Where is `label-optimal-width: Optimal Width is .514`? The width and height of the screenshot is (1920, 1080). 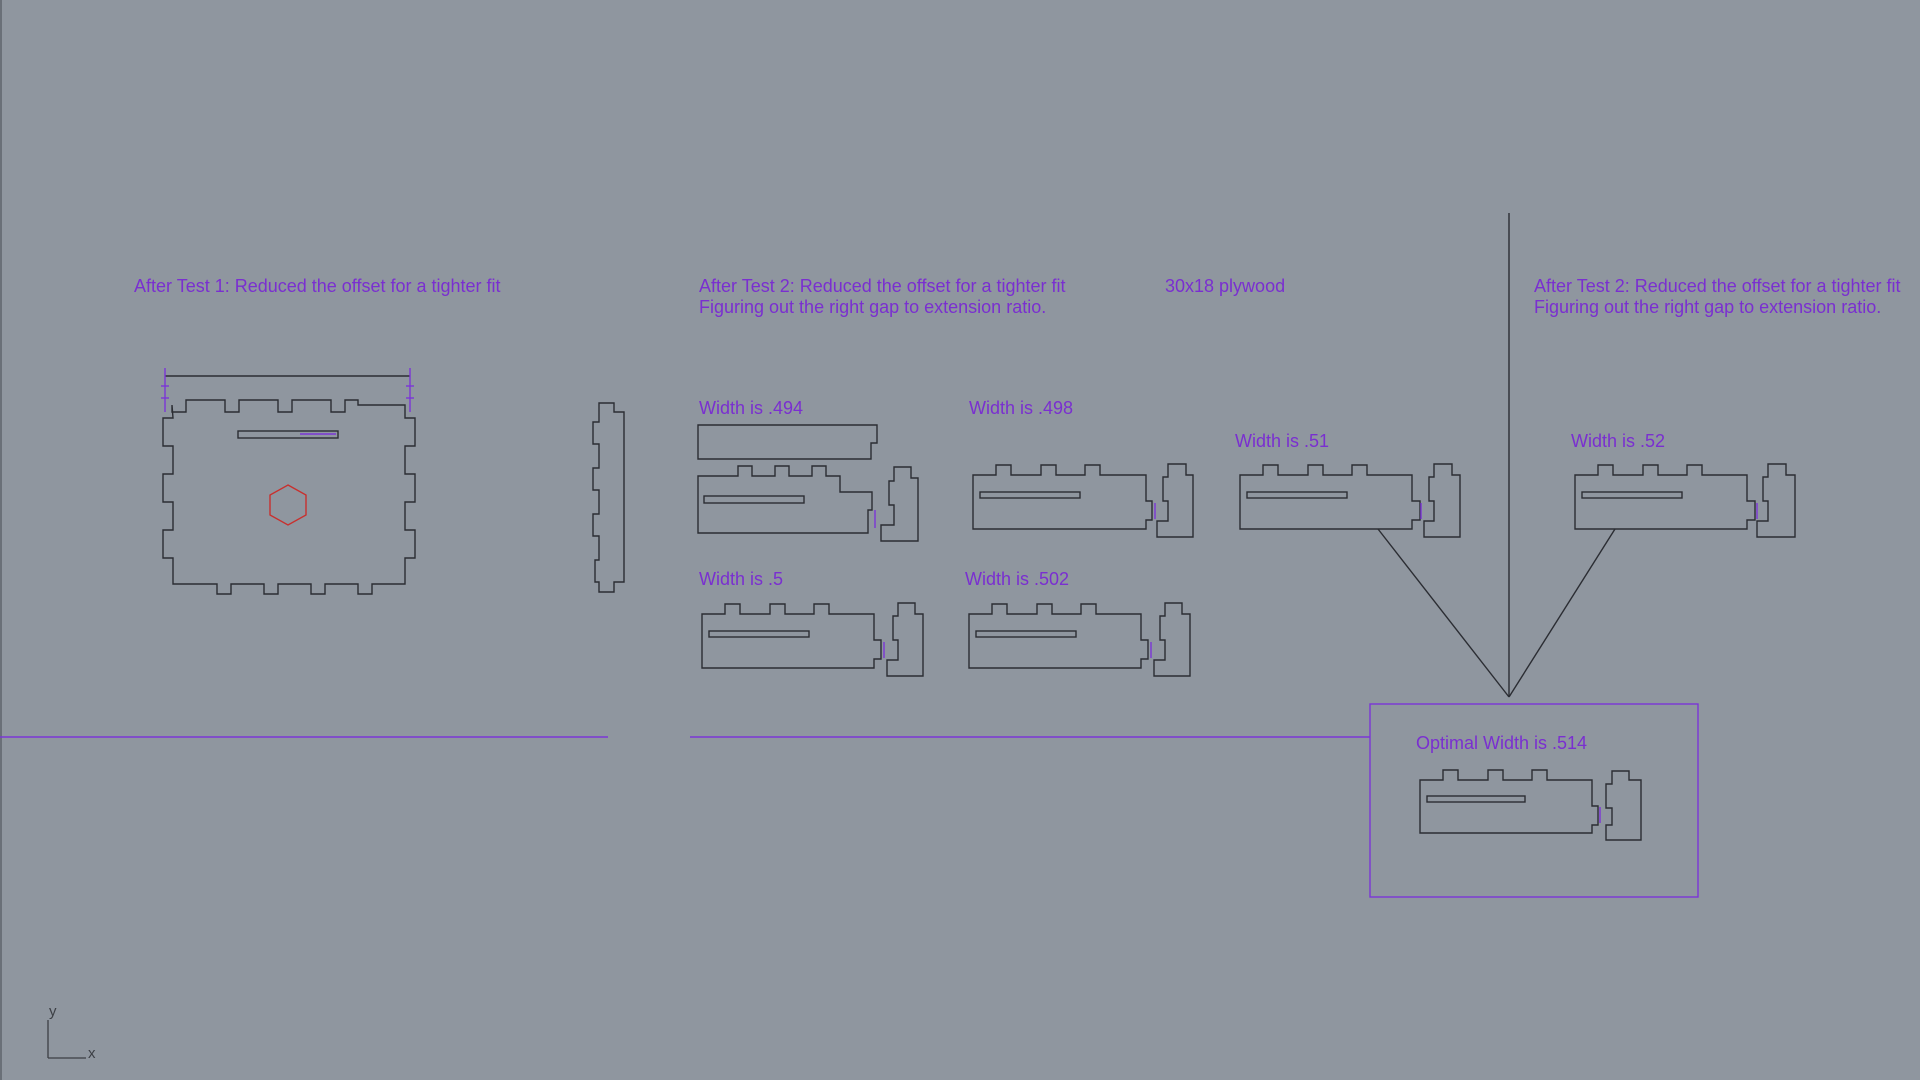
label-optimal-width: Optimal Width is .514 is located at coordinates (1502, 743).